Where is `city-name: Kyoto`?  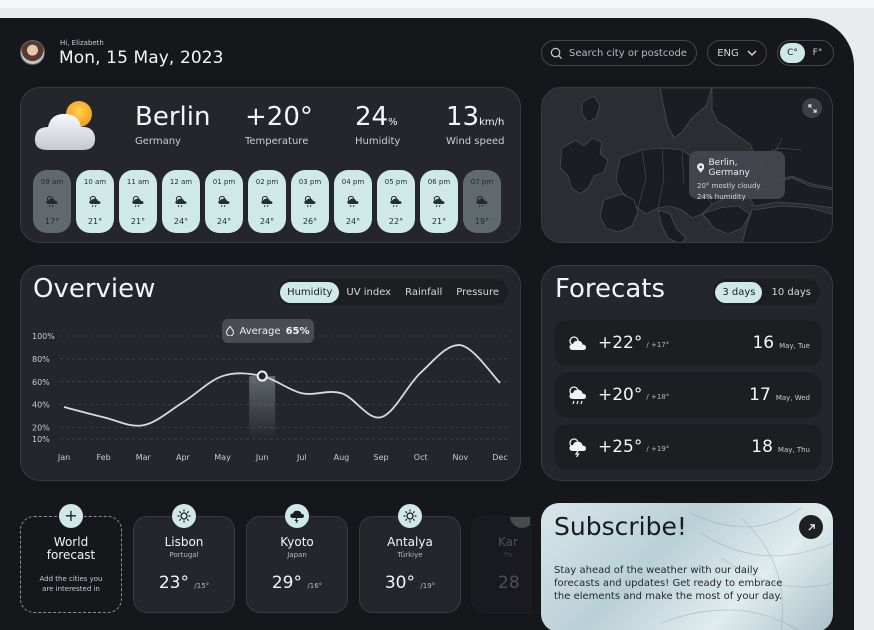
city-name: Kyoto is located at coordinates (297, 542).